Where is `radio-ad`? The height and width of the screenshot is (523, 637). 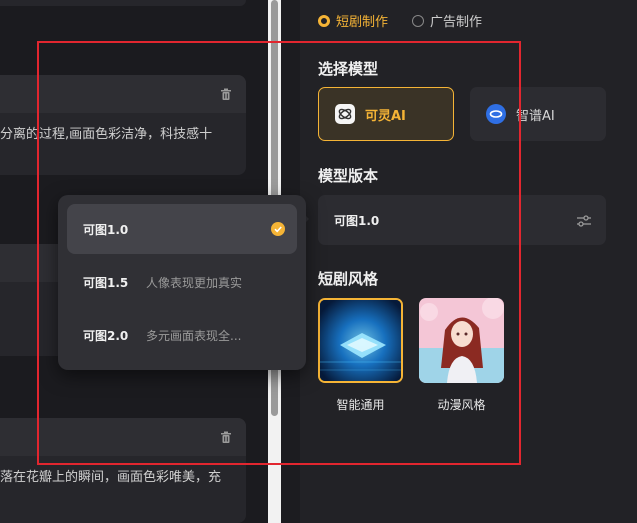 radio-ad is located at coordinates (418, 20).